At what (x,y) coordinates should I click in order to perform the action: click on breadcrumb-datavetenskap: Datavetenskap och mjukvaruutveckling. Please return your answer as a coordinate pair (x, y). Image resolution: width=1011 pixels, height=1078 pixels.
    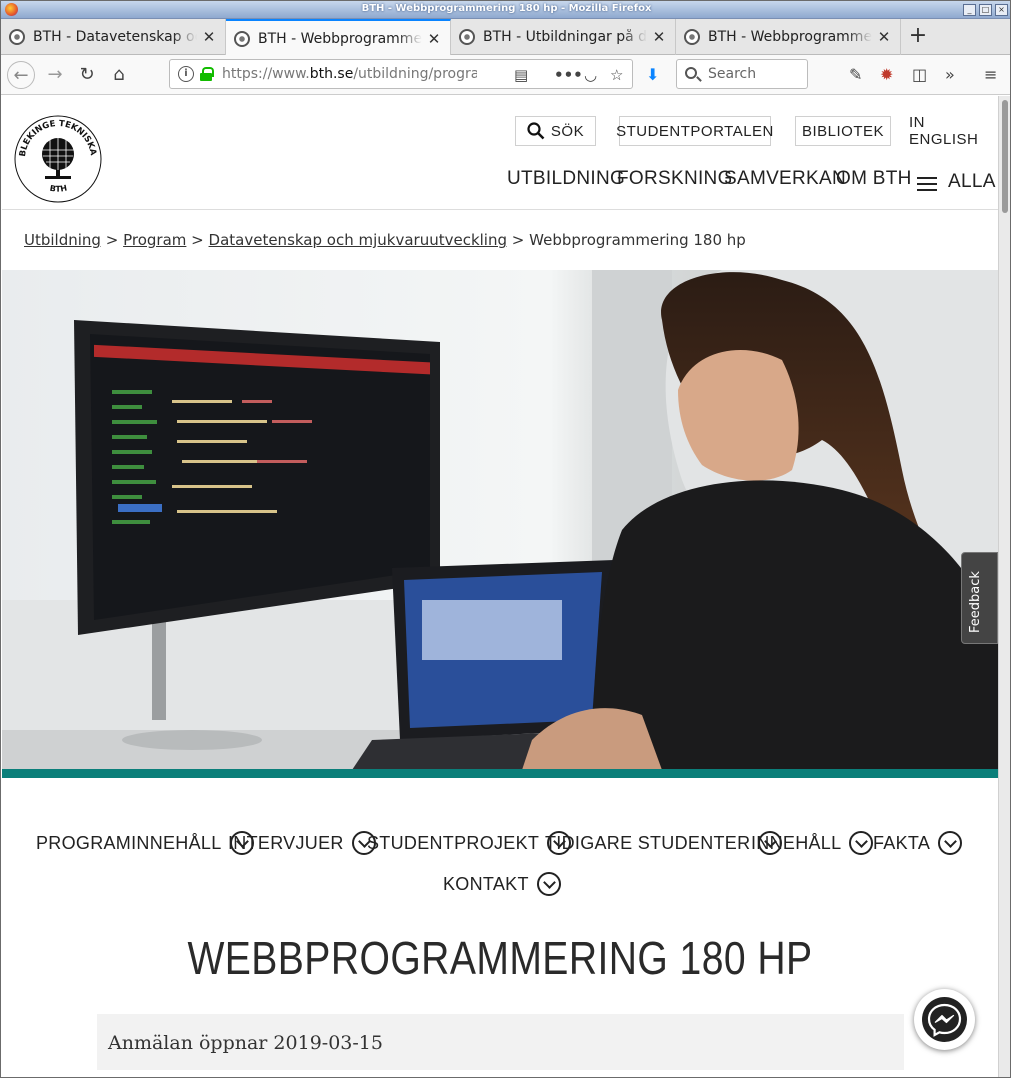
    Looking at the image, I should click on (358, 240).